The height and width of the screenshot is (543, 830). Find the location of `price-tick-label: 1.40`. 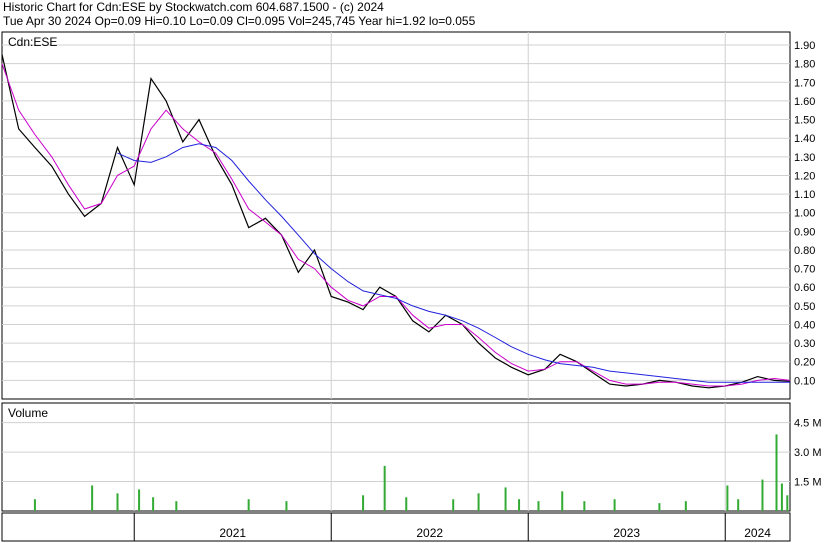

price-tick-label: 1.40 is located at coordinates (804, 139).